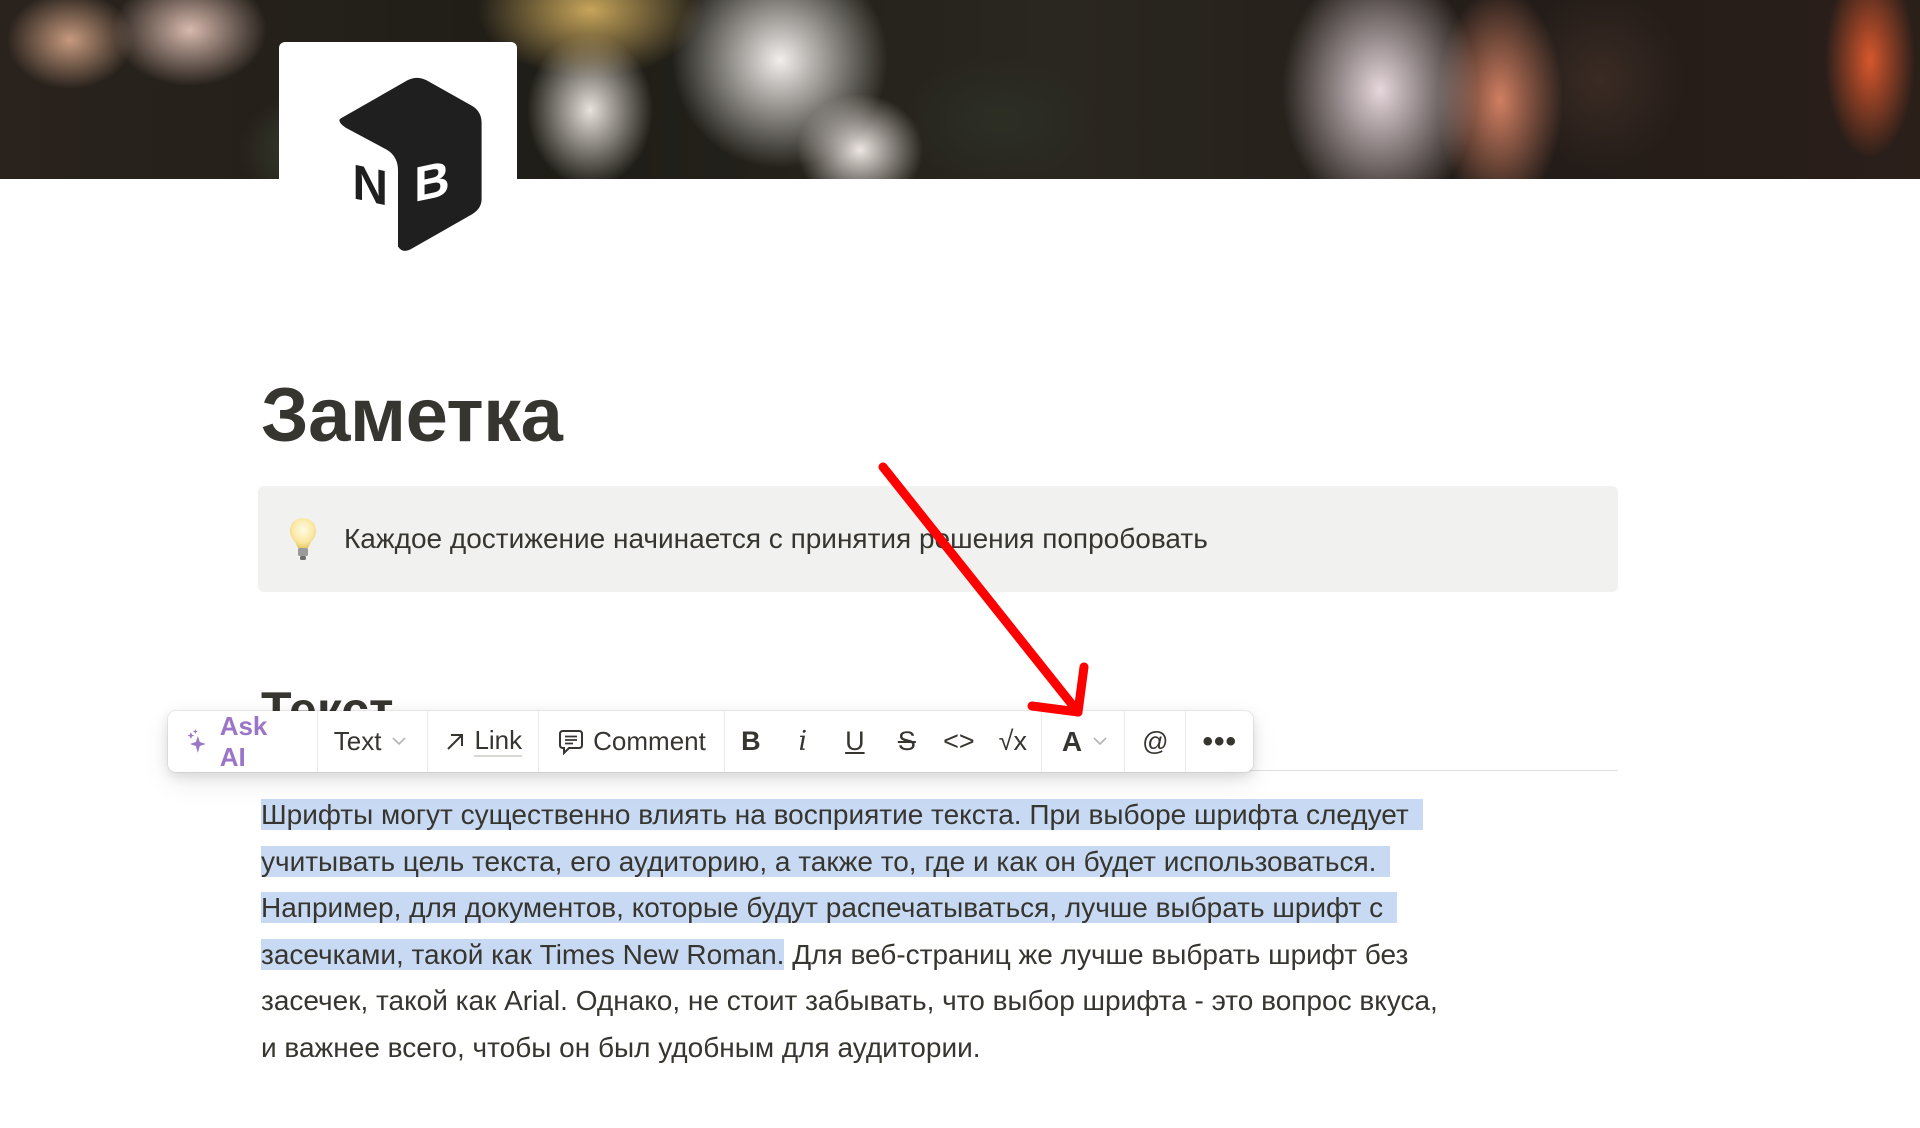 This screenshot has width=1920, height=1128. Describe the element at coordinates (303, 539) in the screenshot. I see `light-bulb-icon` at that location.